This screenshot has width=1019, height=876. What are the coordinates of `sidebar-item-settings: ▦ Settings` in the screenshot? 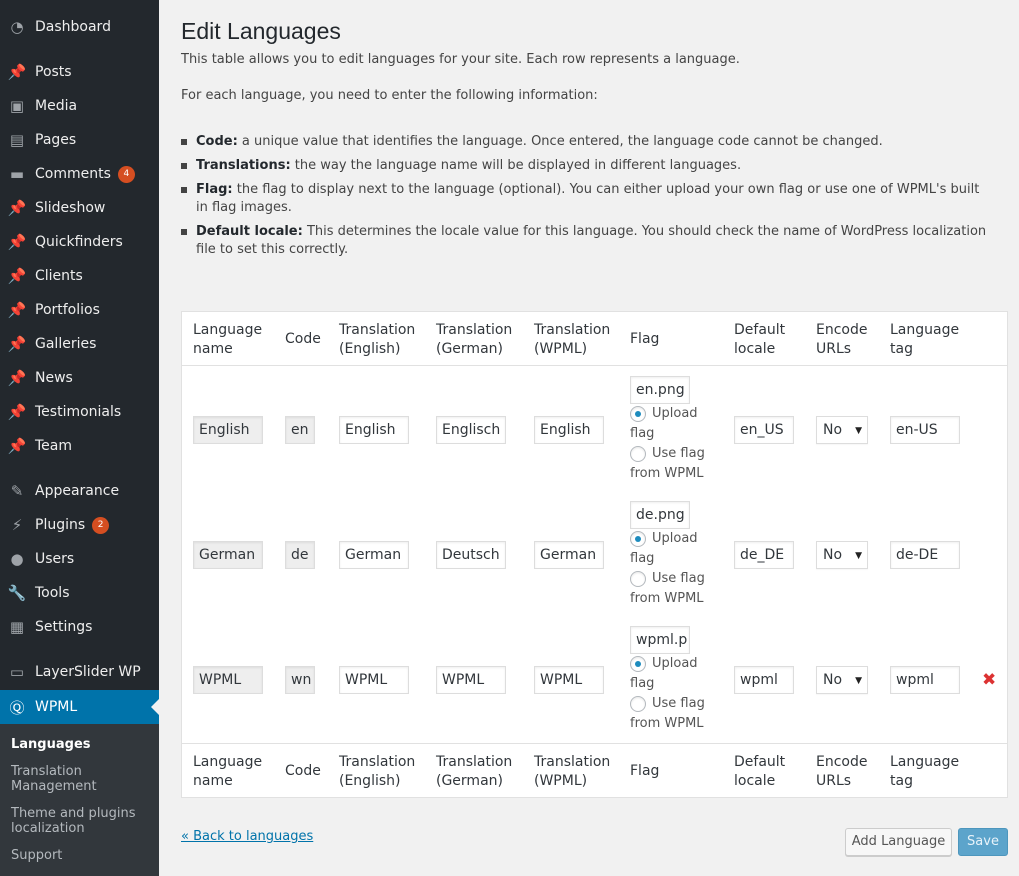 It's located at (79, 627).